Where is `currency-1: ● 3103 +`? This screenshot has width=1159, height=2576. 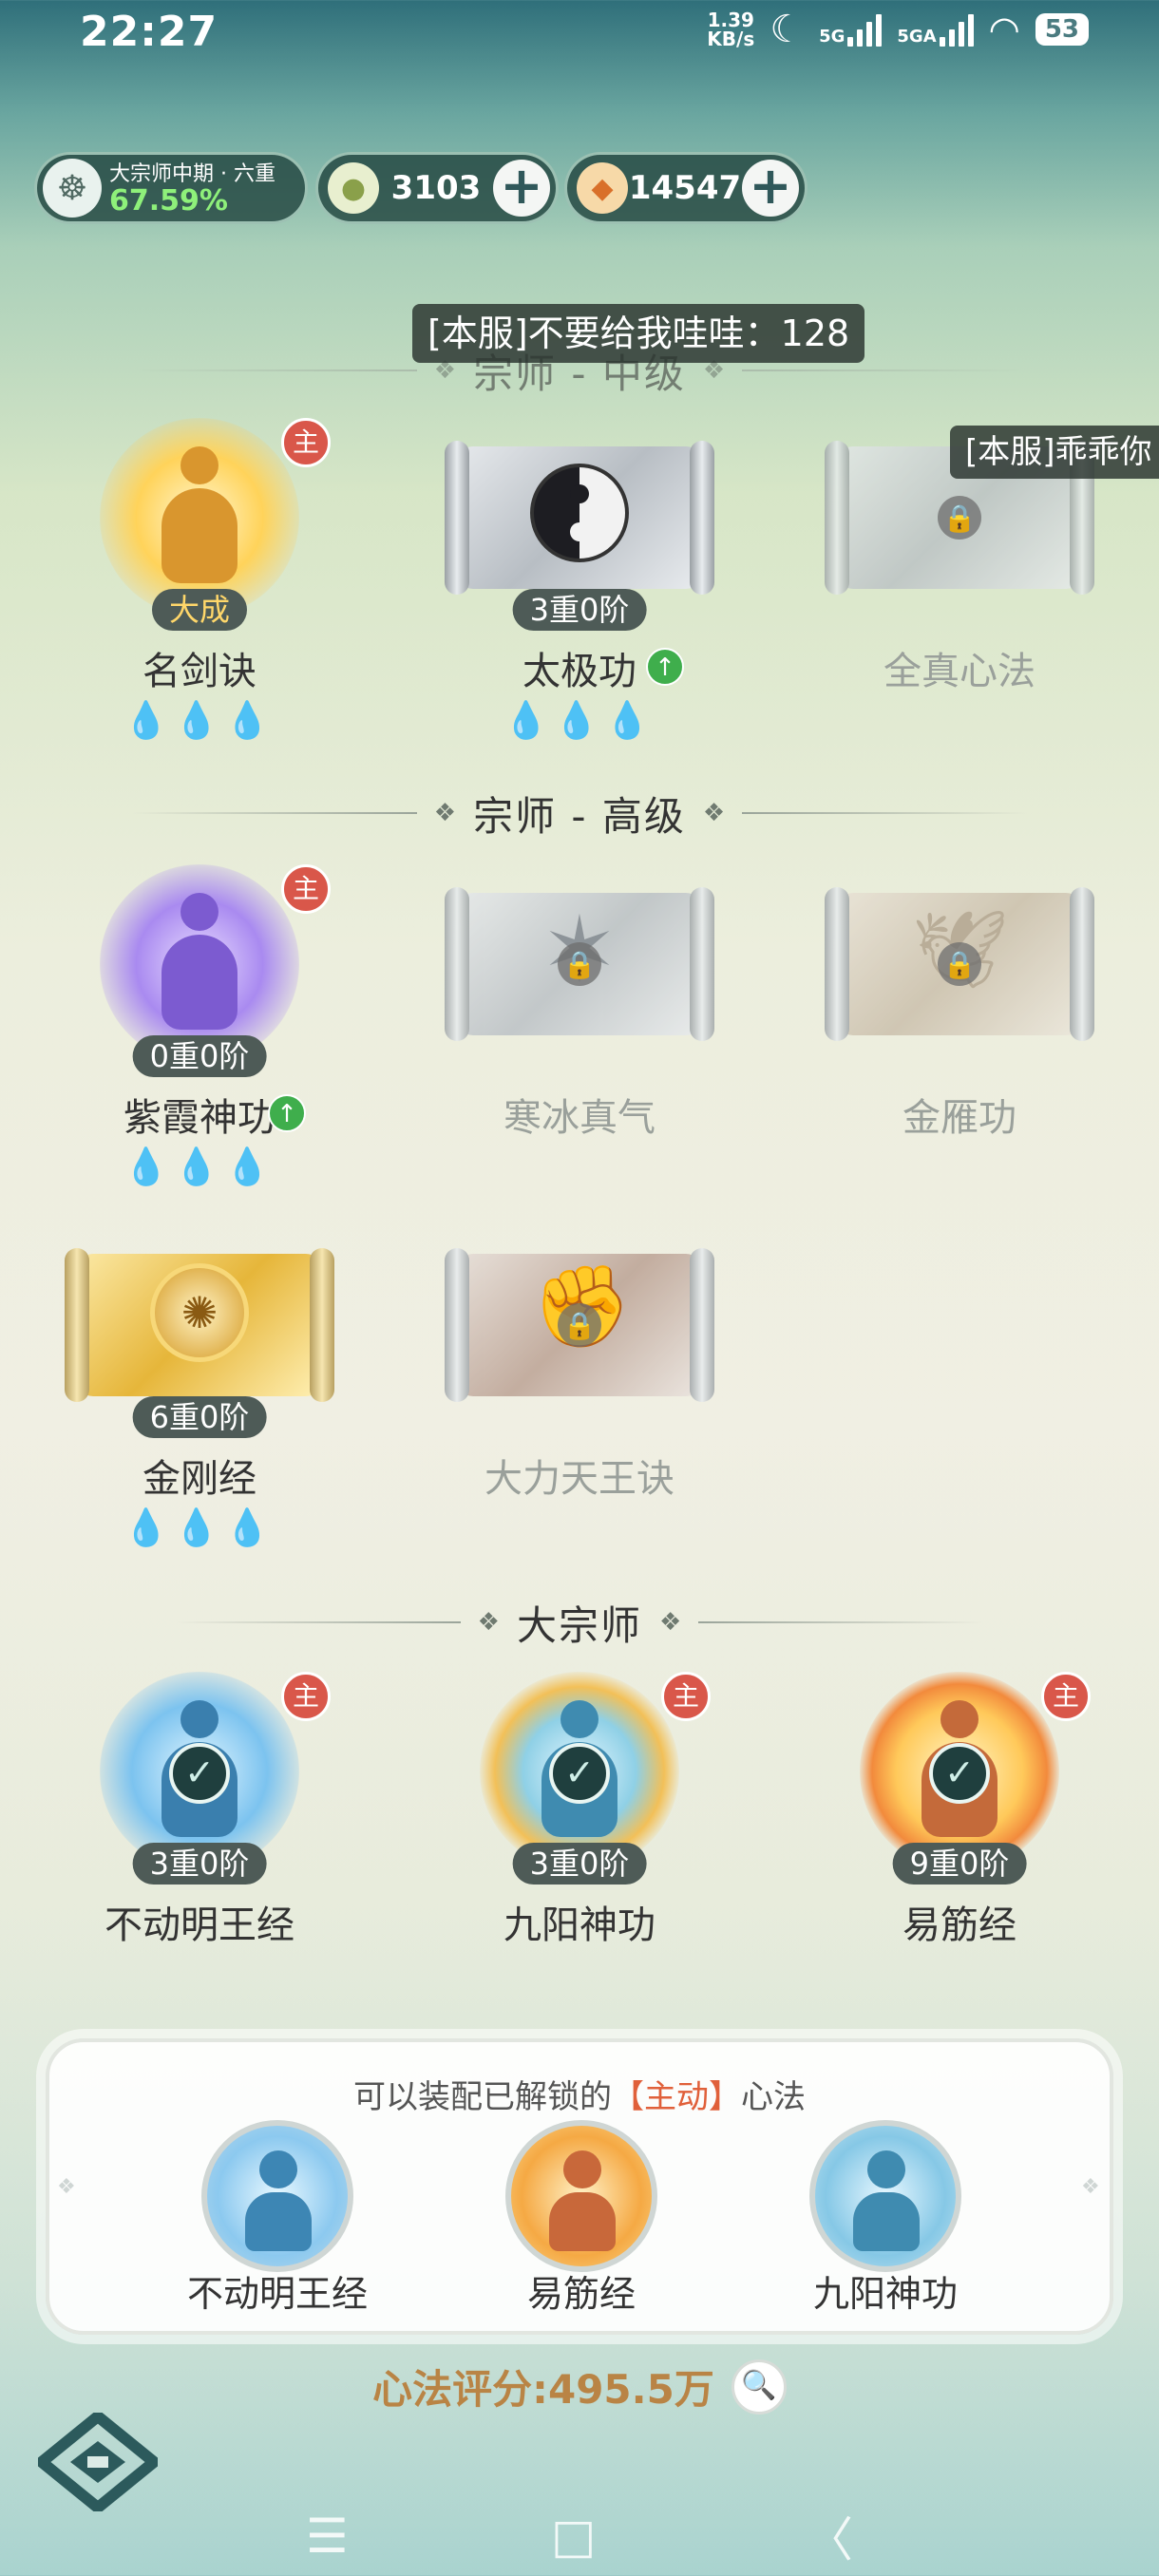 currency-1: ● 3103 + is located at coordinates (437, 188).